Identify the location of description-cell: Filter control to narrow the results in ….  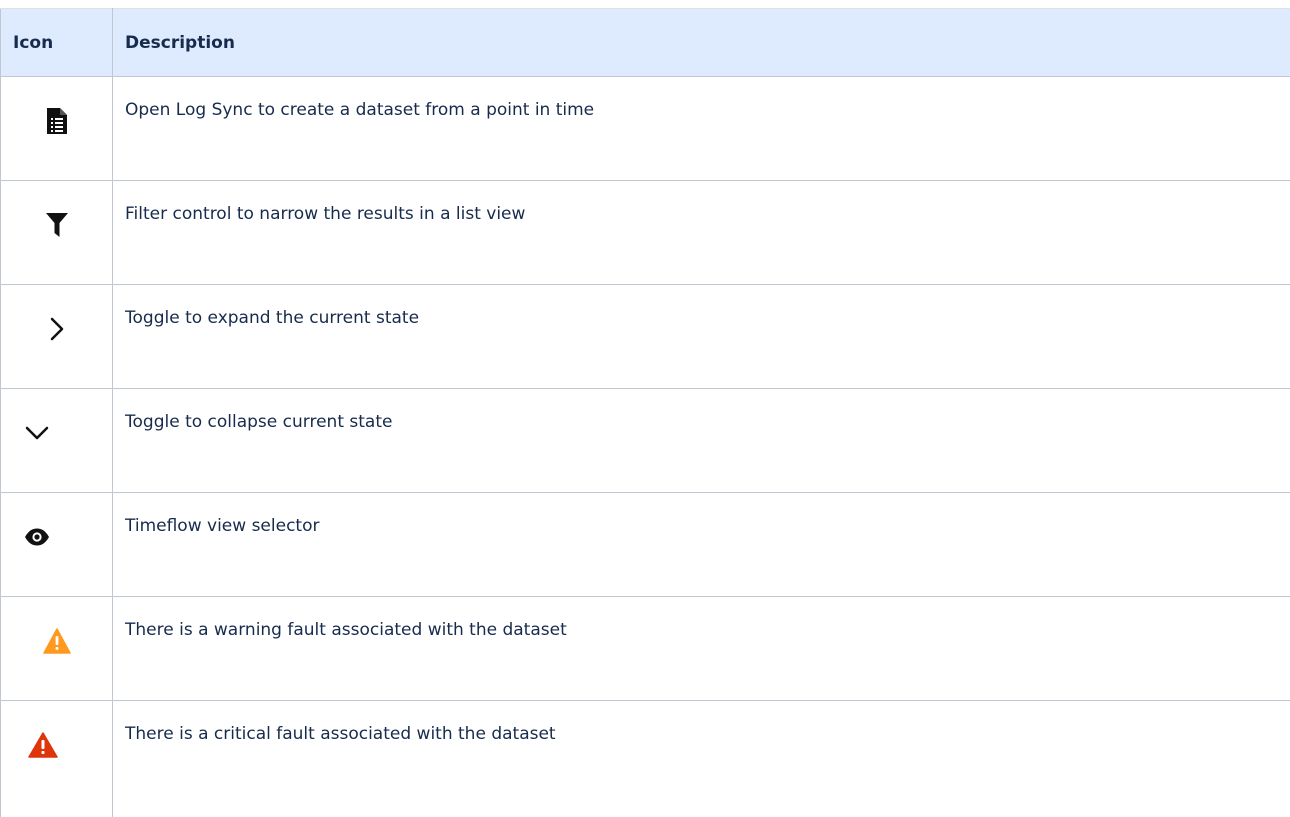
(701, 233).